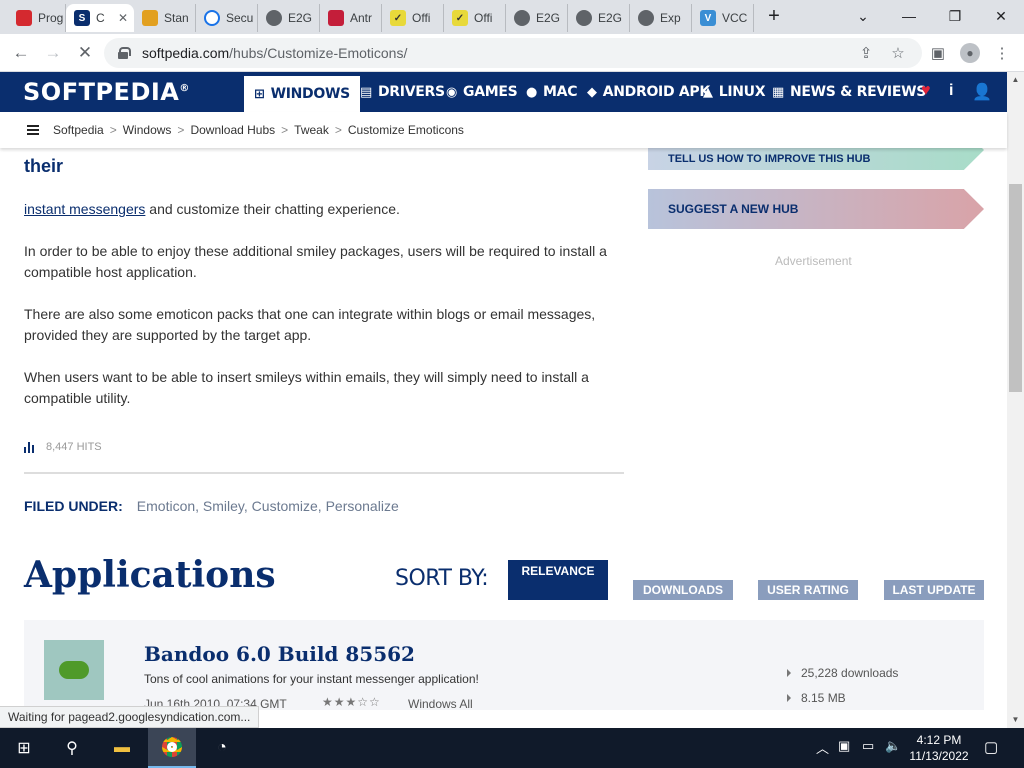 The height and width of the screenshot is (768, 1024). What do you see at coordinates (1015, 400) in the screenshot?
I see `page-scrollbar: ▲ ▼` at bounding box center [1015, 400].